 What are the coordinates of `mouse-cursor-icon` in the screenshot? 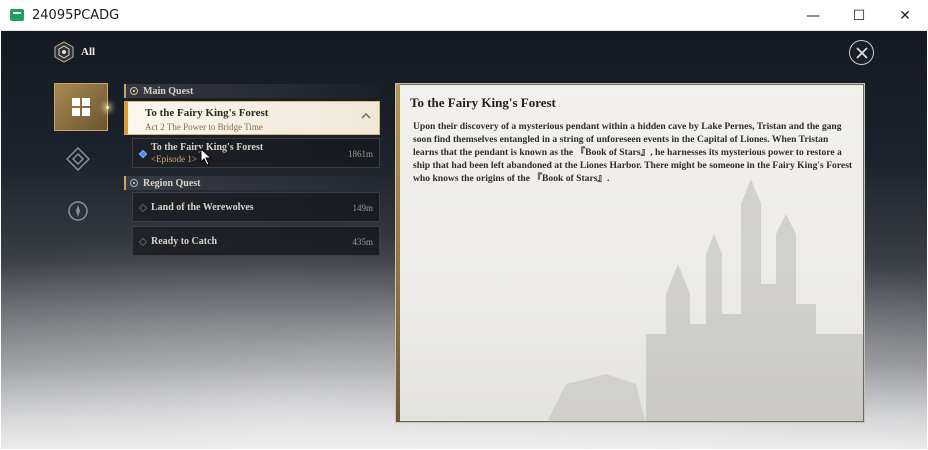 It's located at (206, 157).